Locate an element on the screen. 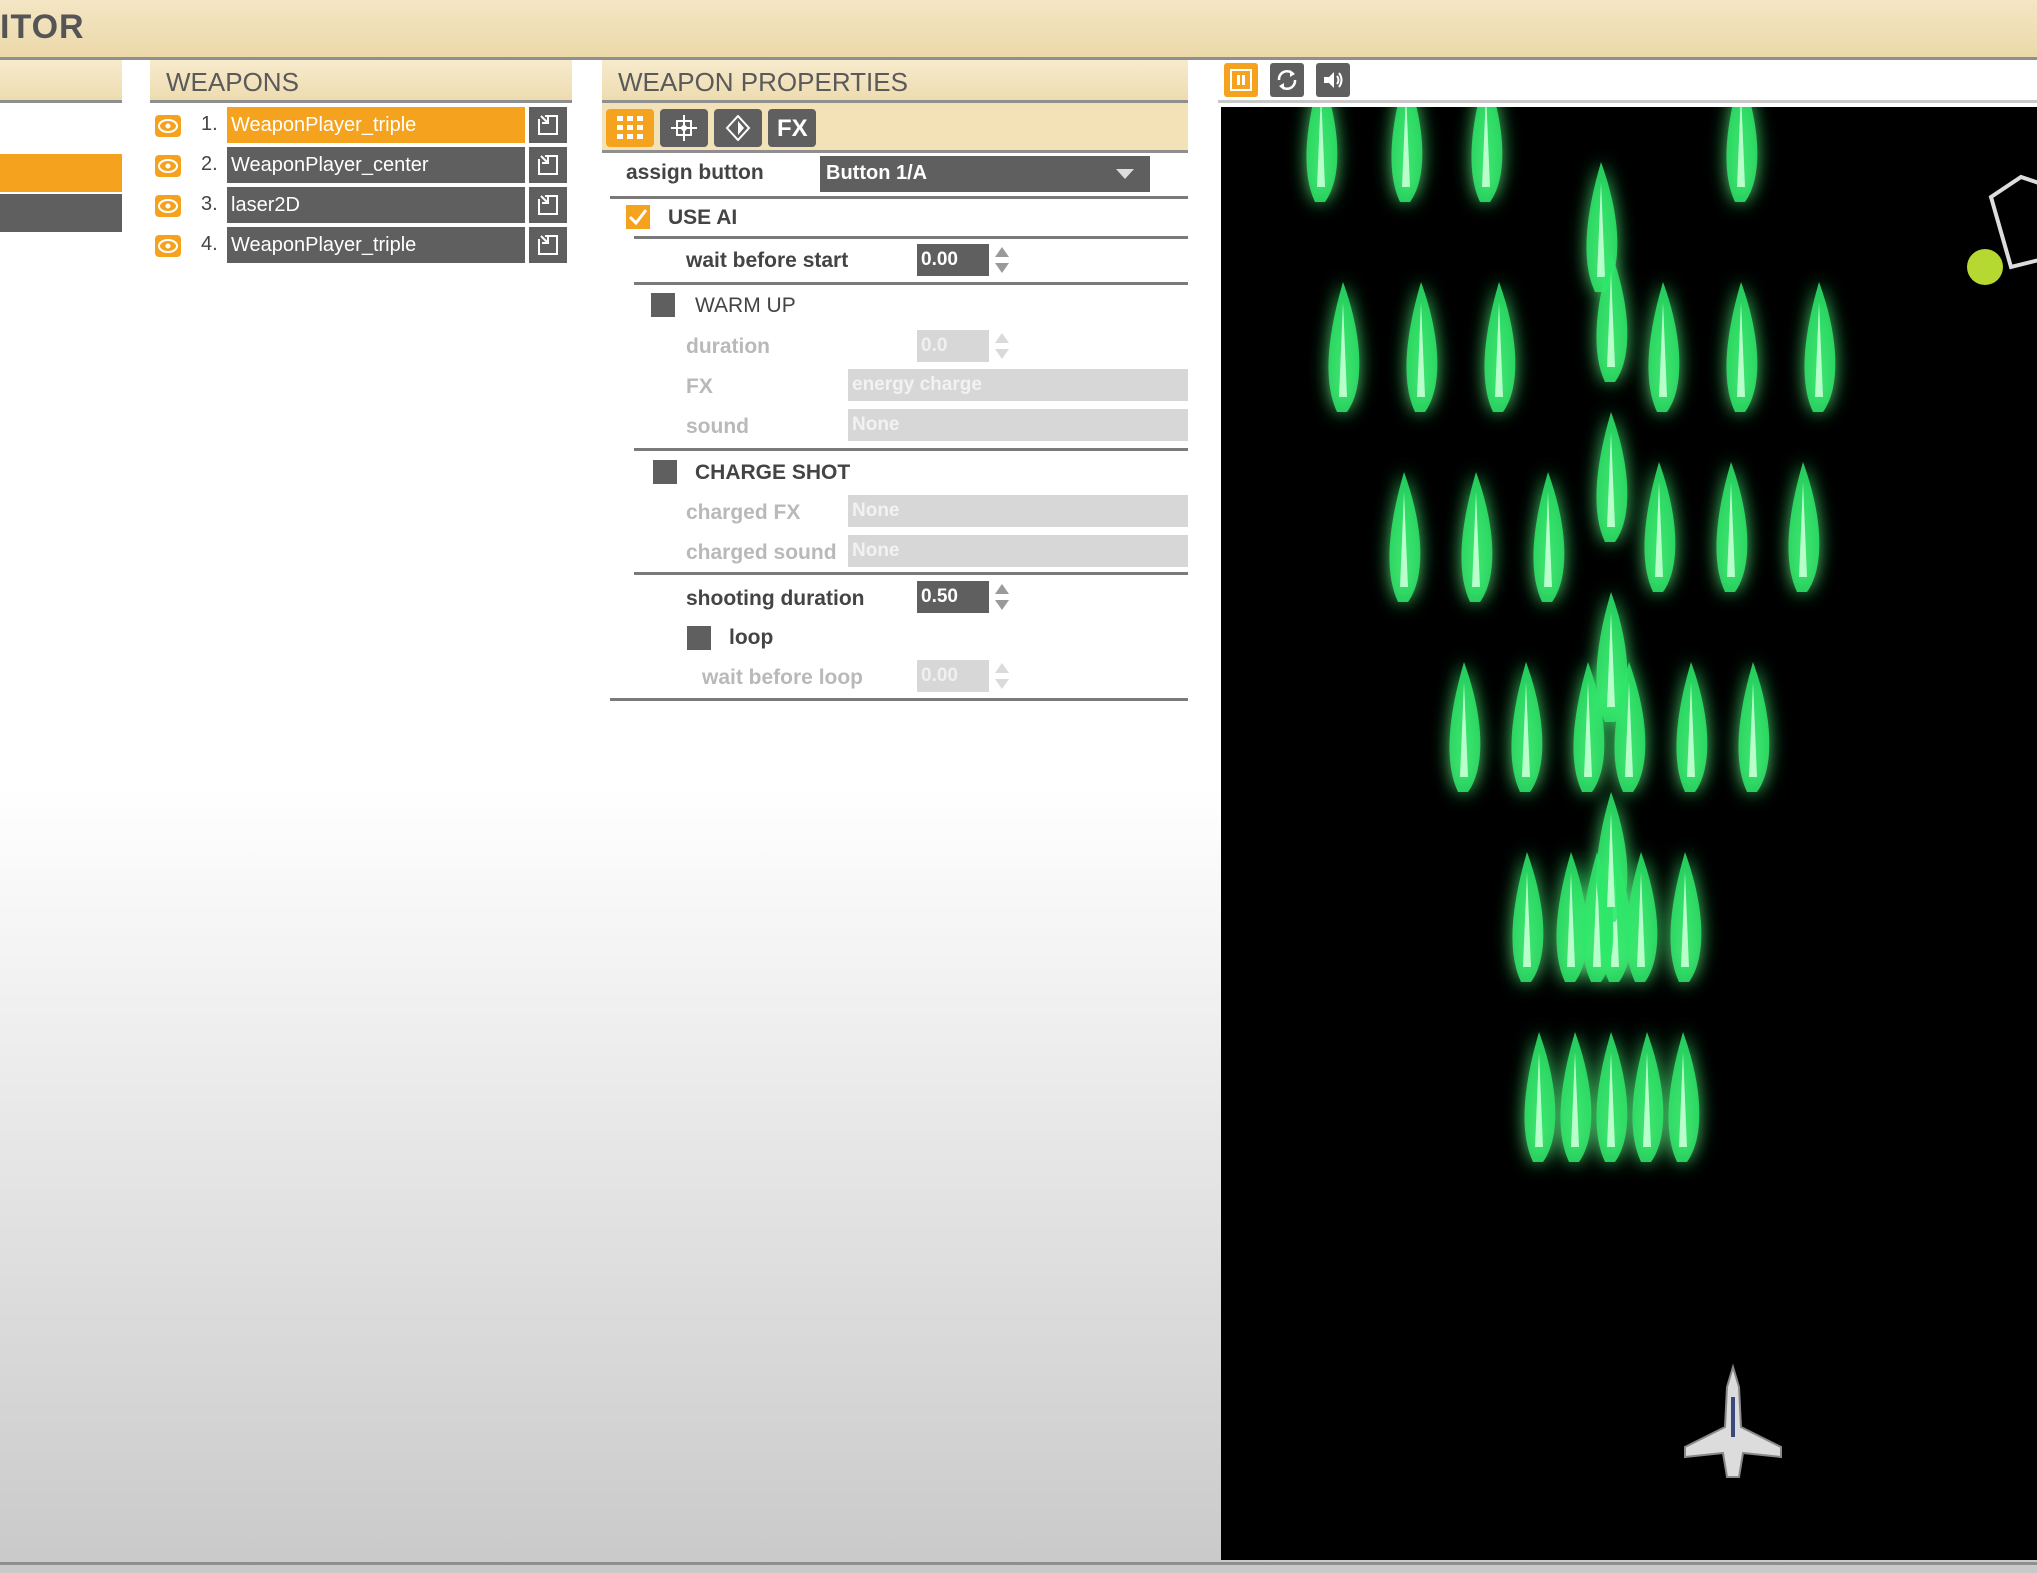  weapon-row: 2. WeaponPlayer_center is located at coordinates (361, 166).